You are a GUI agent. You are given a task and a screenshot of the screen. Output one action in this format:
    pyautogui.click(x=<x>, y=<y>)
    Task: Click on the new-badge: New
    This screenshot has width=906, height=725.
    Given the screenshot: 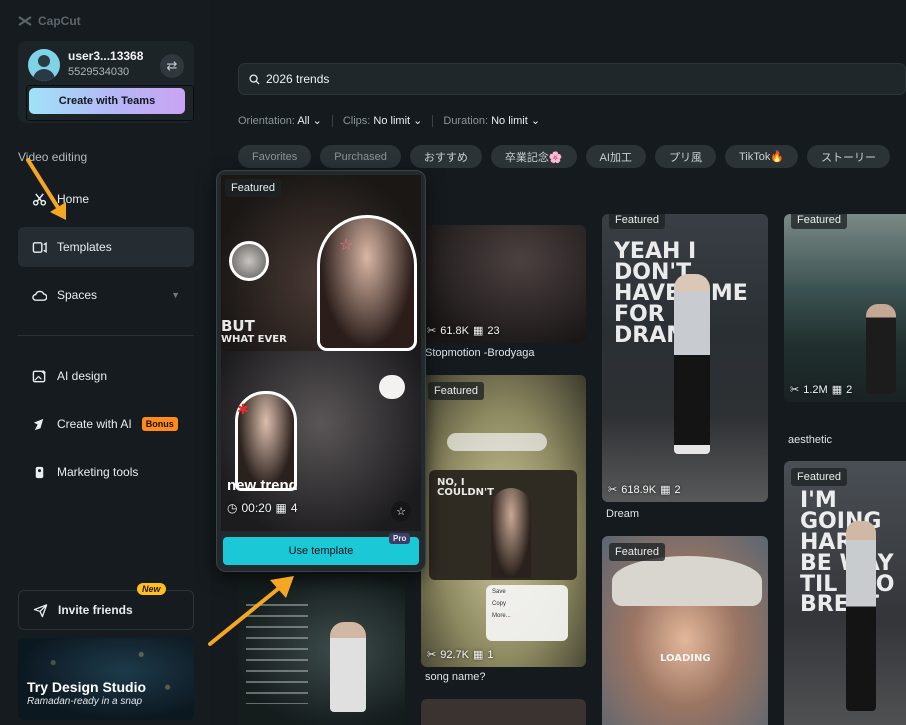 What is the action you would take?
    pyautogui.click(x=151, y=589)
    